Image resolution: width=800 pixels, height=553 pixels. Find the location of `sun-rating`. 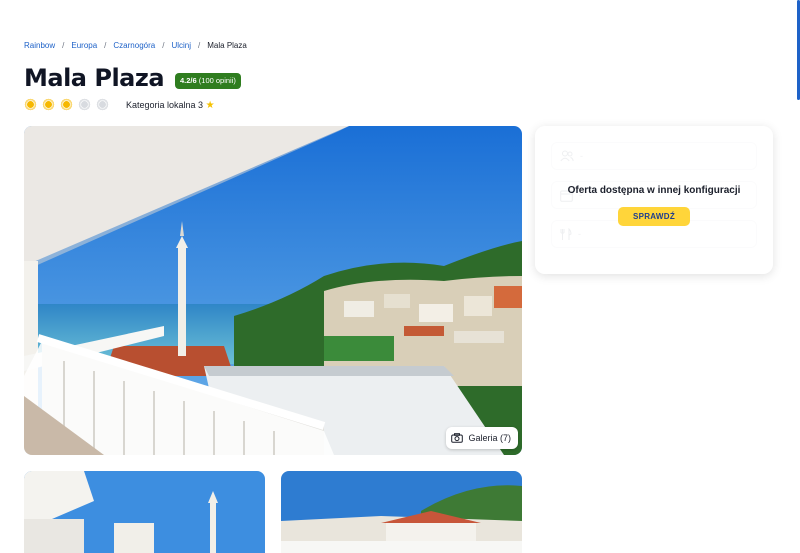

sun-rating is located at coordinates (66, 104).